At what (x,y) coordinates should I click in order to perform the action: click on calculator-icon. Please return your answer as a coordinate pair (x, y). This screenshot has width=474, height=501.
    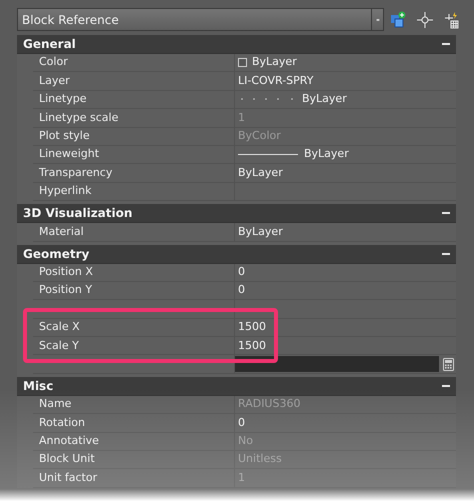
    Looking at the image, I should click on (448, 364).